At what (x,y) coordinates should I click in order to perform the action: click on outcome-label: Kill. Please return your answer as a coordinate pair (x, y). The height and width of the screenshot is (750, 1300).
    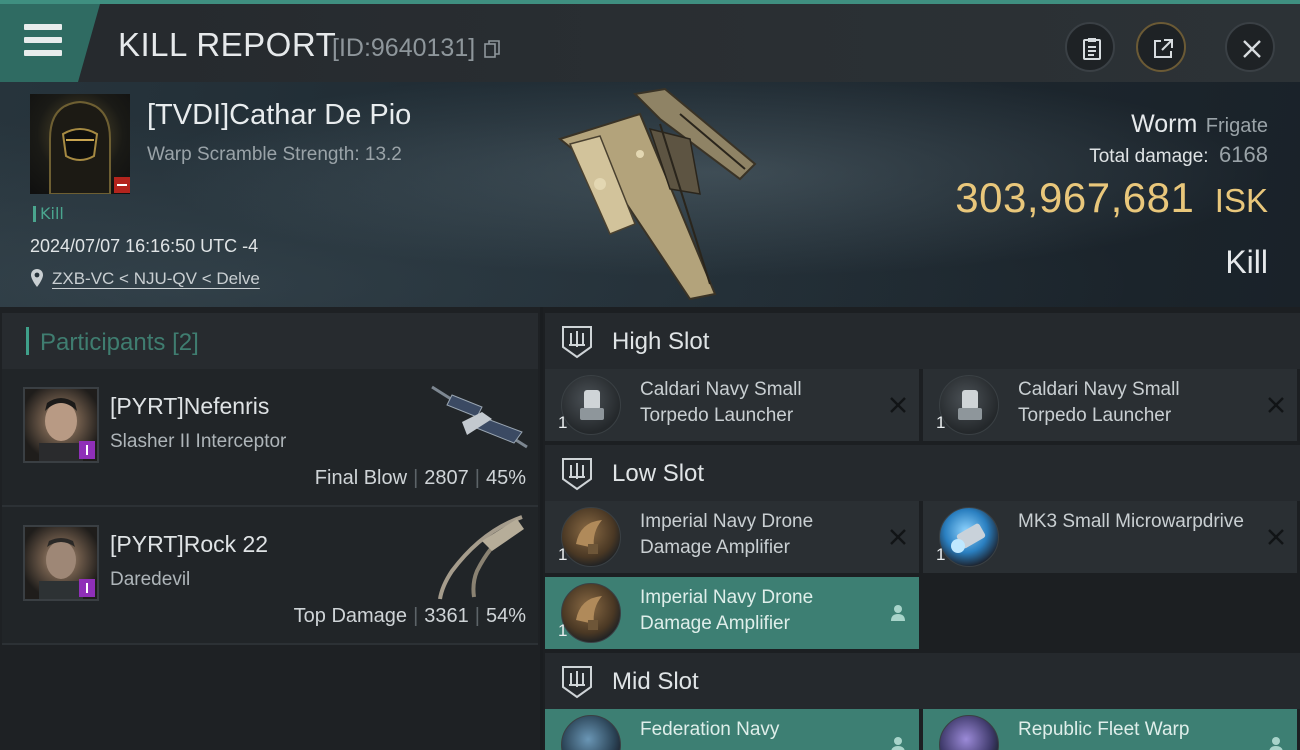
    Looking at the image, I should click on (1246, 262).